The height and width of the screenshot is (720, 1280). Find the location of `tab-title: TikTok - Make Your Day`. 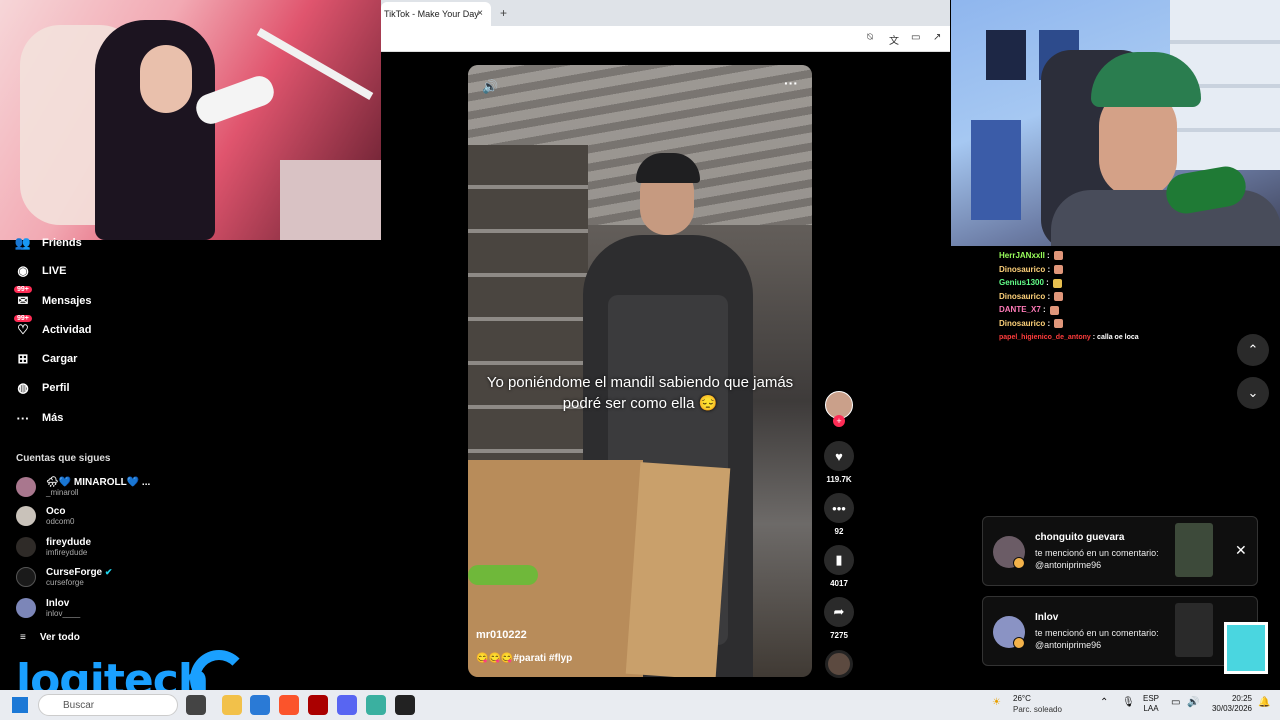

tab-title: TikTok - Make Your Day is located at coordinates (431, 14).